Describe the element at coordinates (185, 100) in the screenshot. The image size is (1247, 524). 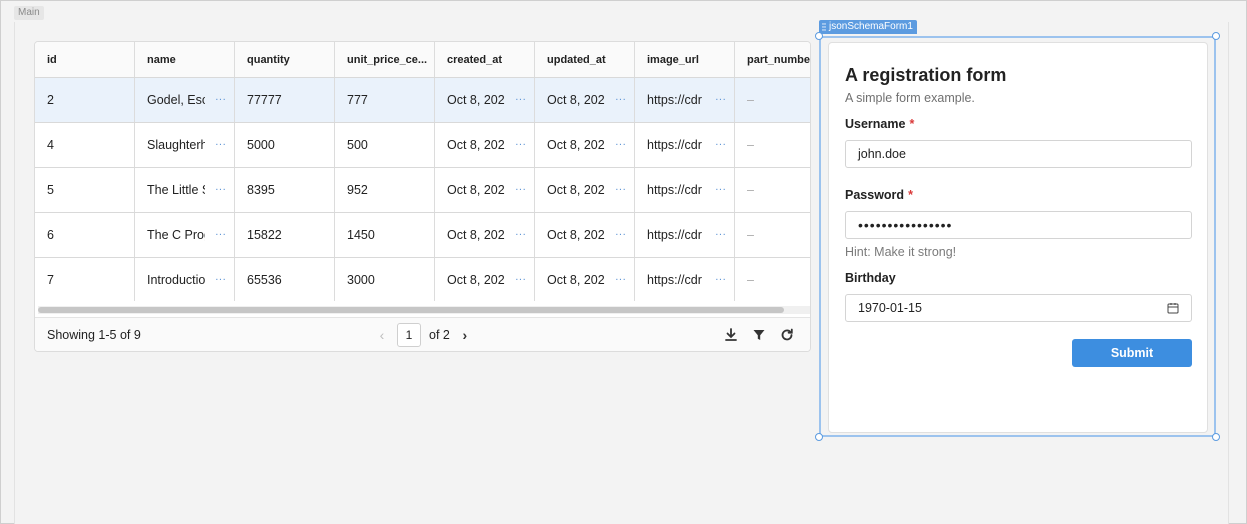
I see `table-cell-name: Godel, Esc ···` at that location.